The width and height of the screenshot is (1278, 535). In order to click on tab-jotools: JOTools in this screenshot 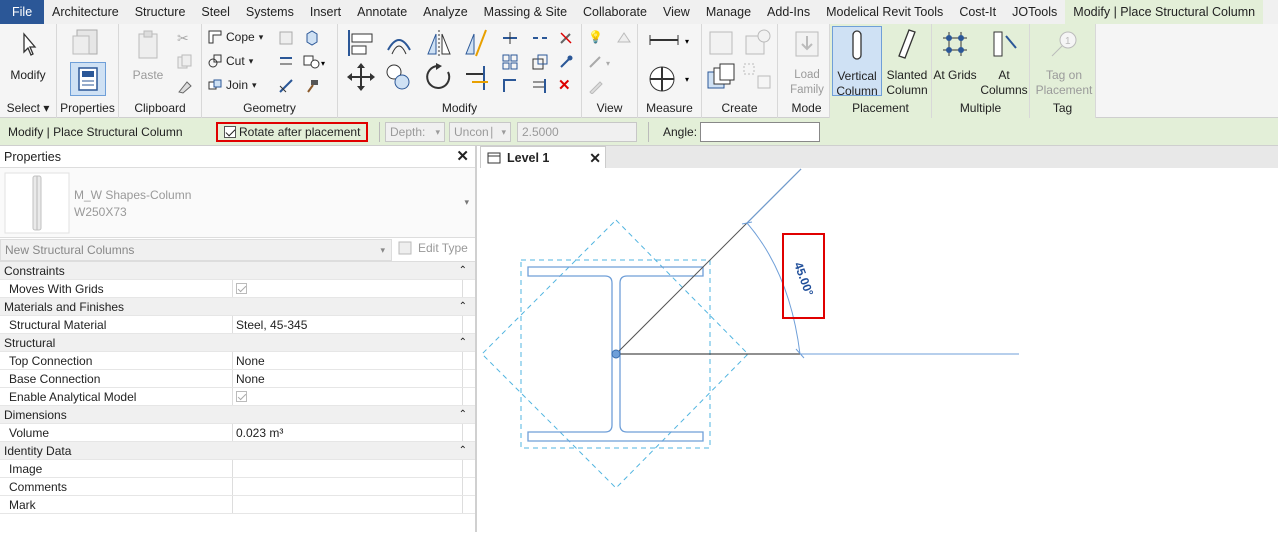, I will do `click(1034, 12)`.